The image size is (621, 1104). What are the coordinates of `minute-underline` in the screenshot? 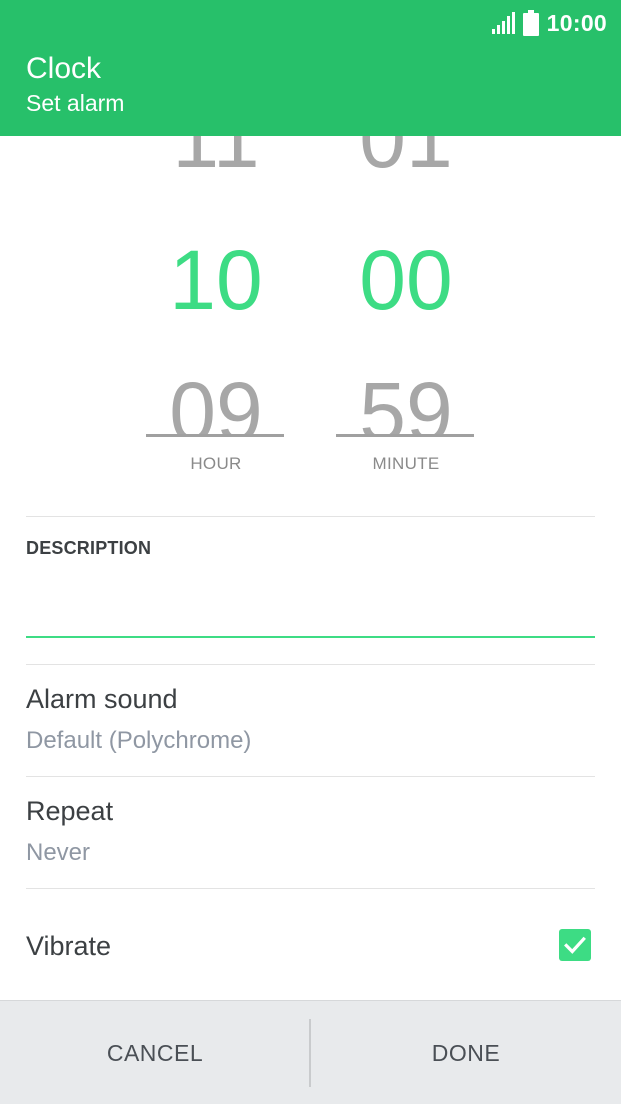 It's located at (405, 435).